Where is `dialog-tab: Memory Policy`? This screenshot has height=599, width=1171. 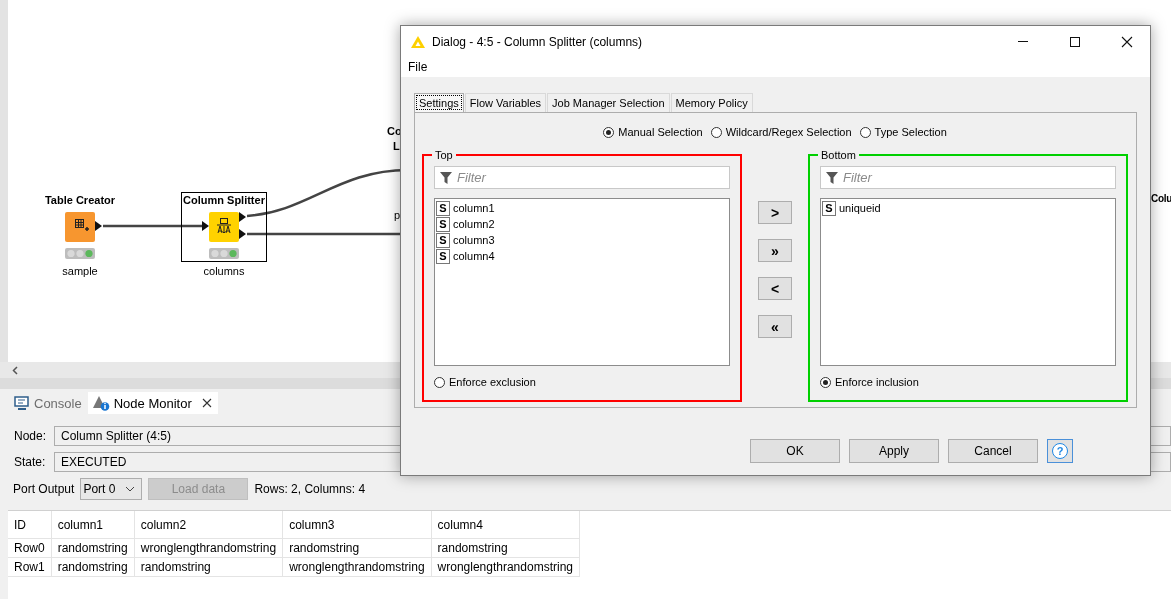
dialog-tab: Memory Policy is located at coordinates (711, 102).